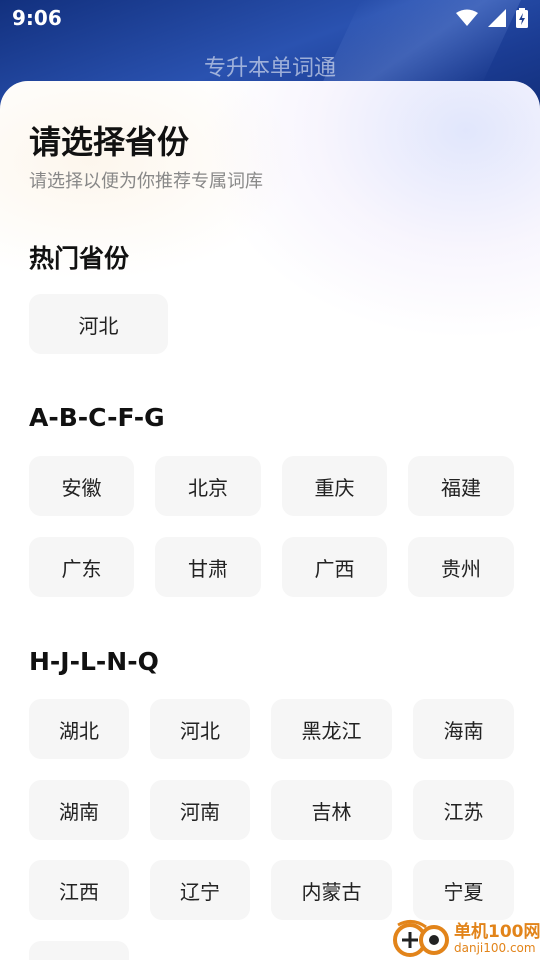 The width and height of the screenshot is (540, 960). What do you see at coordinates (208, 486) in the screenshot?
I see `province-chip: 北京` at bounding box center [208, 486].